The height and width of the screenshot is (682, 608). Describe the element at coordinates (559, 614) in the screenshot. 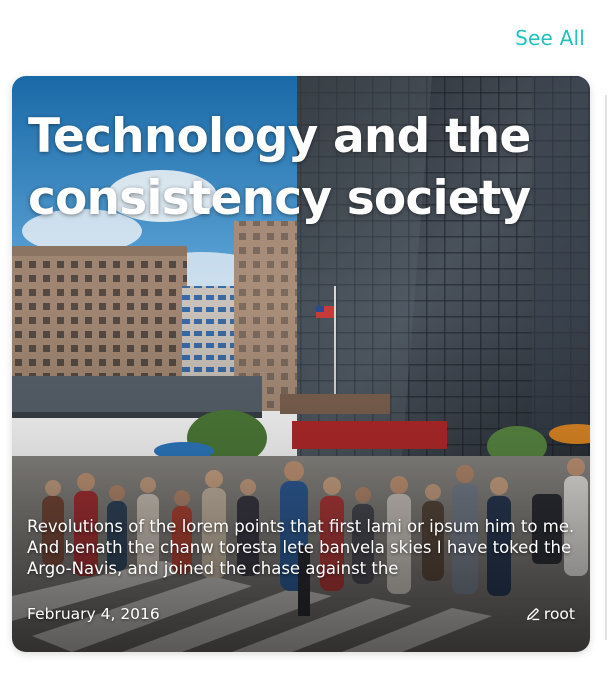

I see `author-name: root` at that location.